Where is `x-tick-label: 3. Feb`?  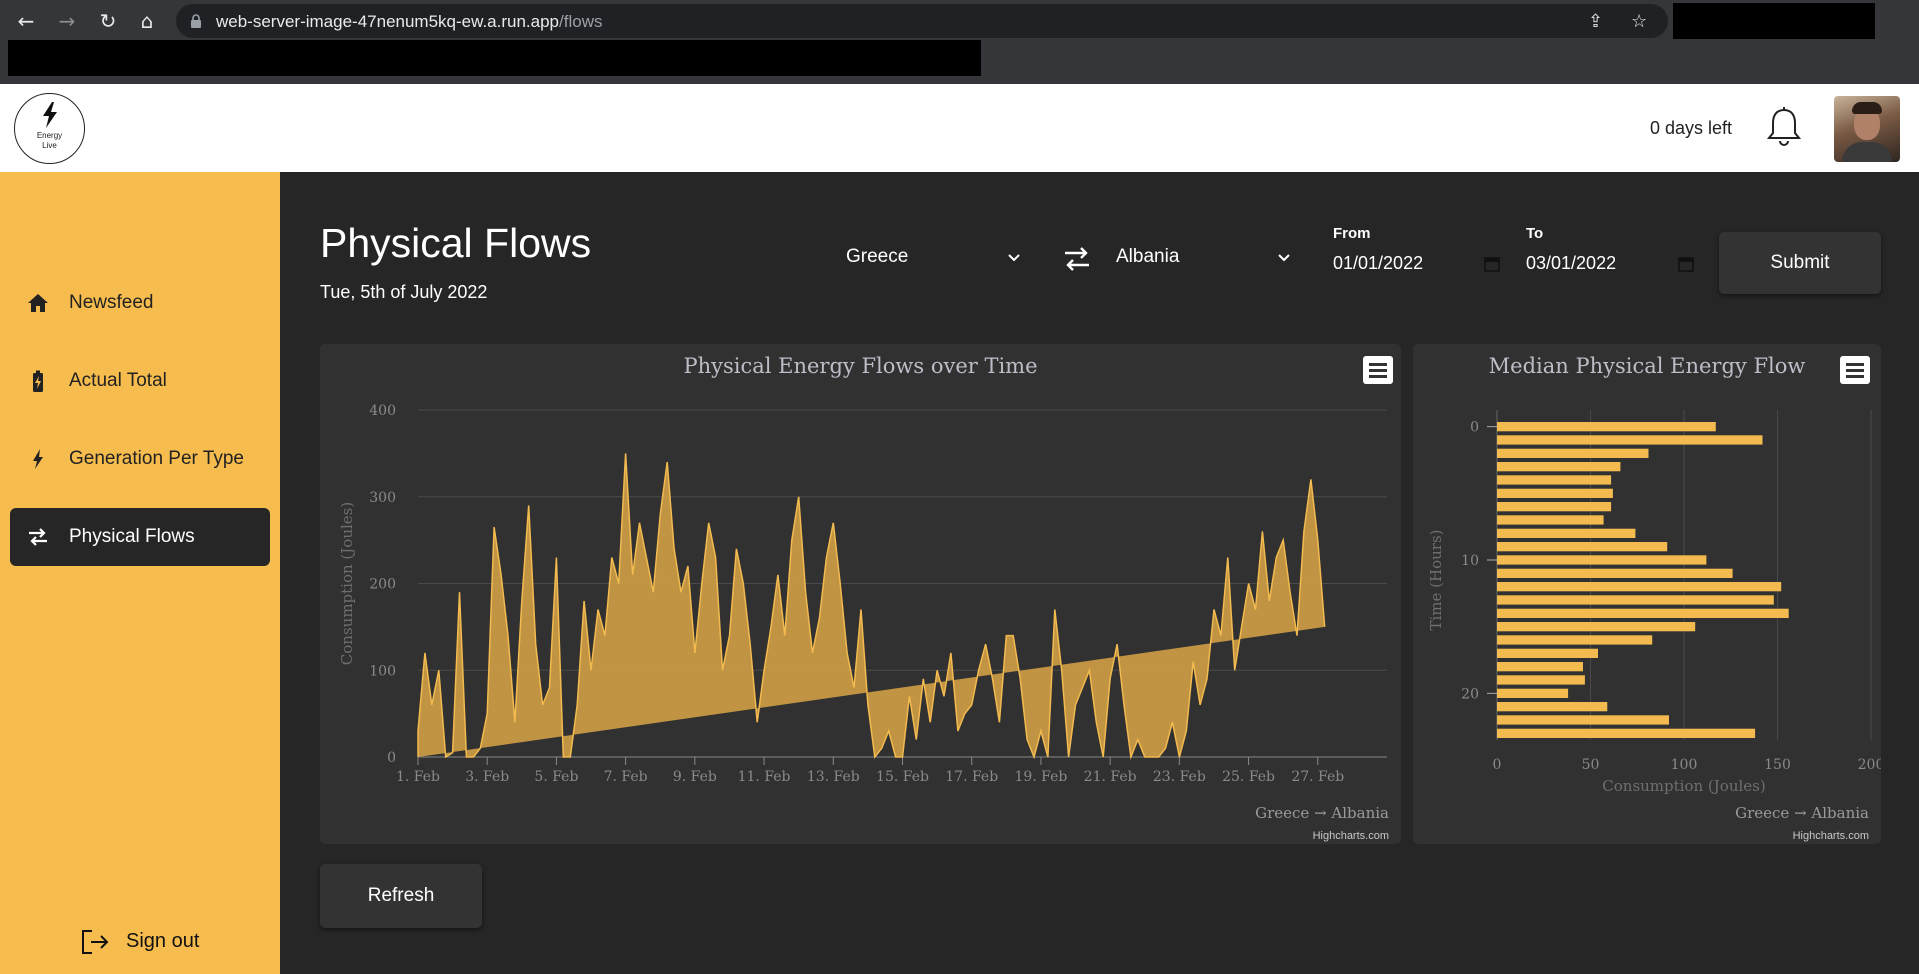
x-tick-label: 3. Feb is located at coordinates (487, 777).